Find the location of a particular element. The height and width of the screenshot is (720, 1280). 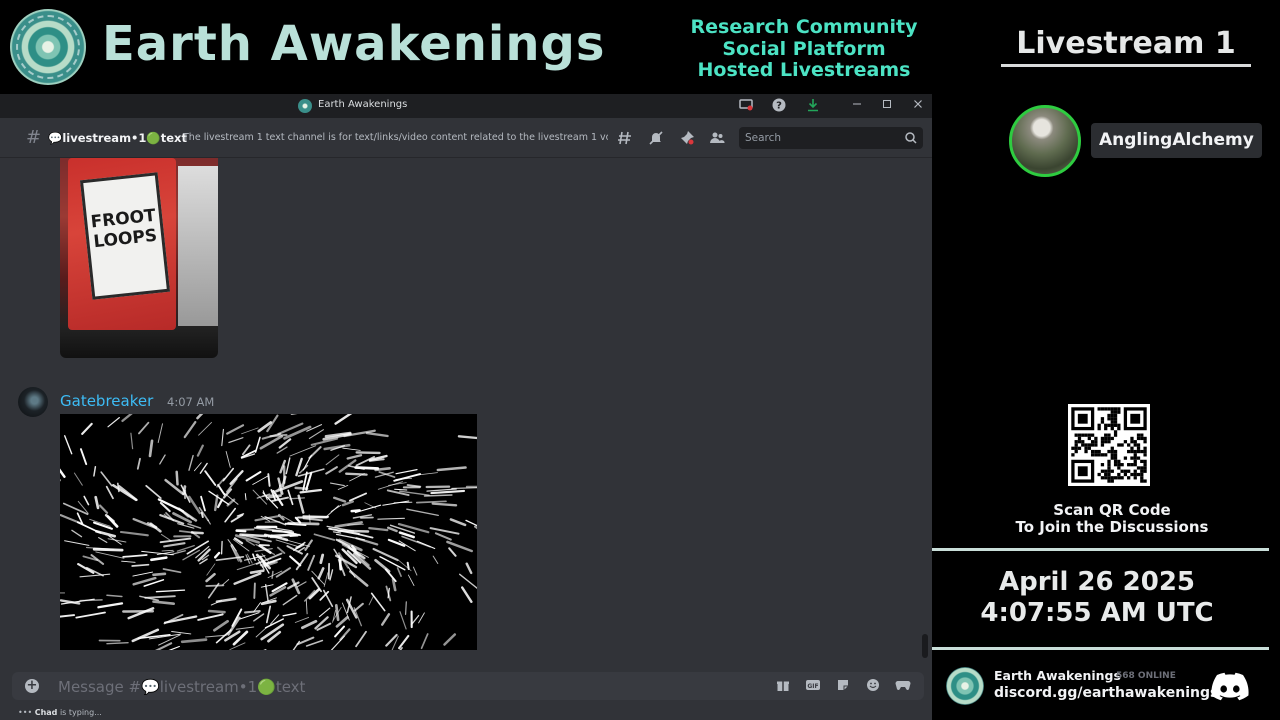

typing-dots-icon: ••• is located at coordinates (26, 712).